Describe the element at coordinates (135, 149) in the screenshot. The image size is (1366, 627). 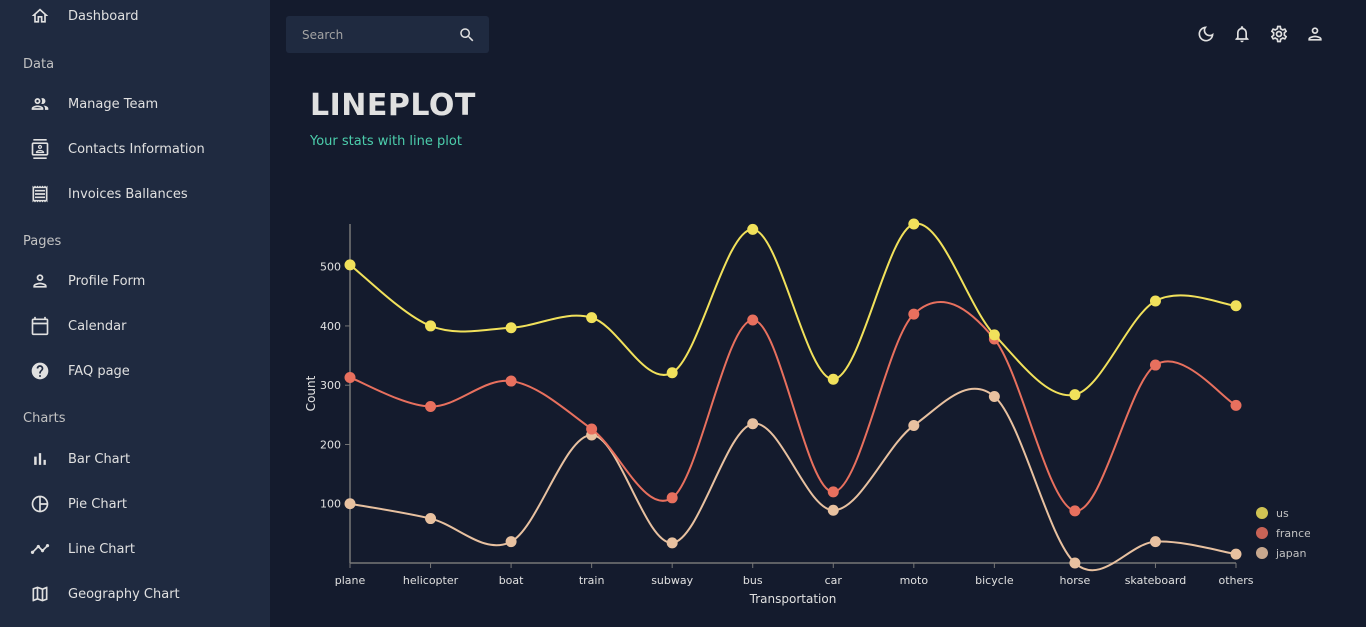
I see `sidebar-item-contacts-information: Contacts Information` at that location.